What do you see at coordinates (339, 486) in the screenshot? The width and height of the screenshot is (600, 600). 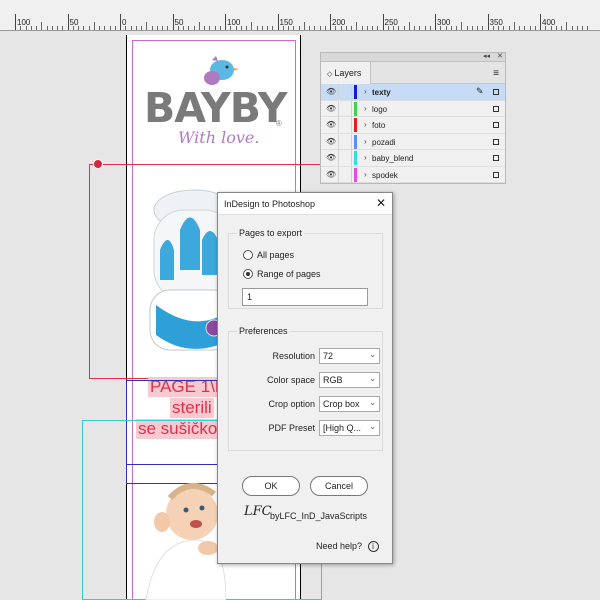 I see `cancel-button: Cancel` at bounding box center [339, 486].